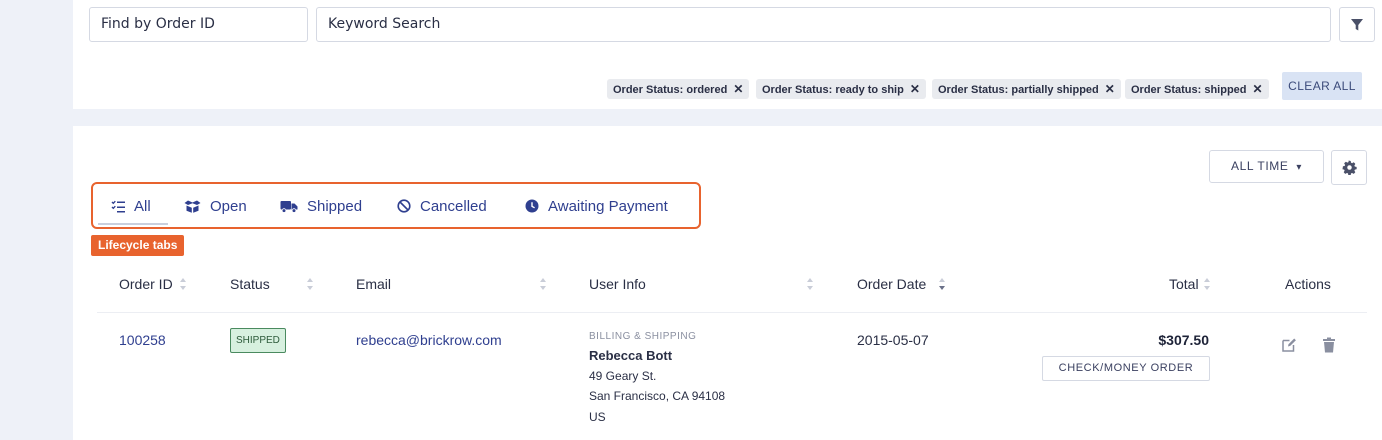  Describe the element at coordinates (701, 284) in the screenshot. I see `column-header-user-info: User Info` at that location.